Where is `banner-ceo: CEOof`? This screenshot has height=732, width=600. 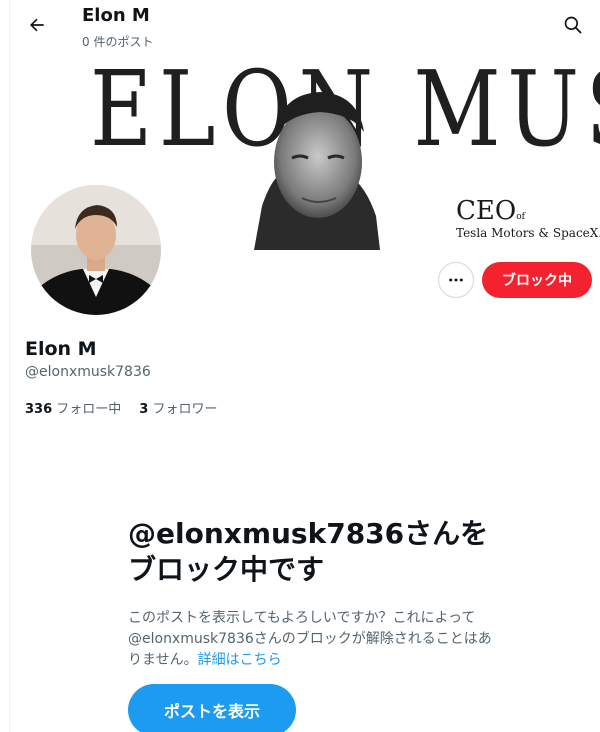 banner-ceo: CEOof is located at coordinates (490, 211).